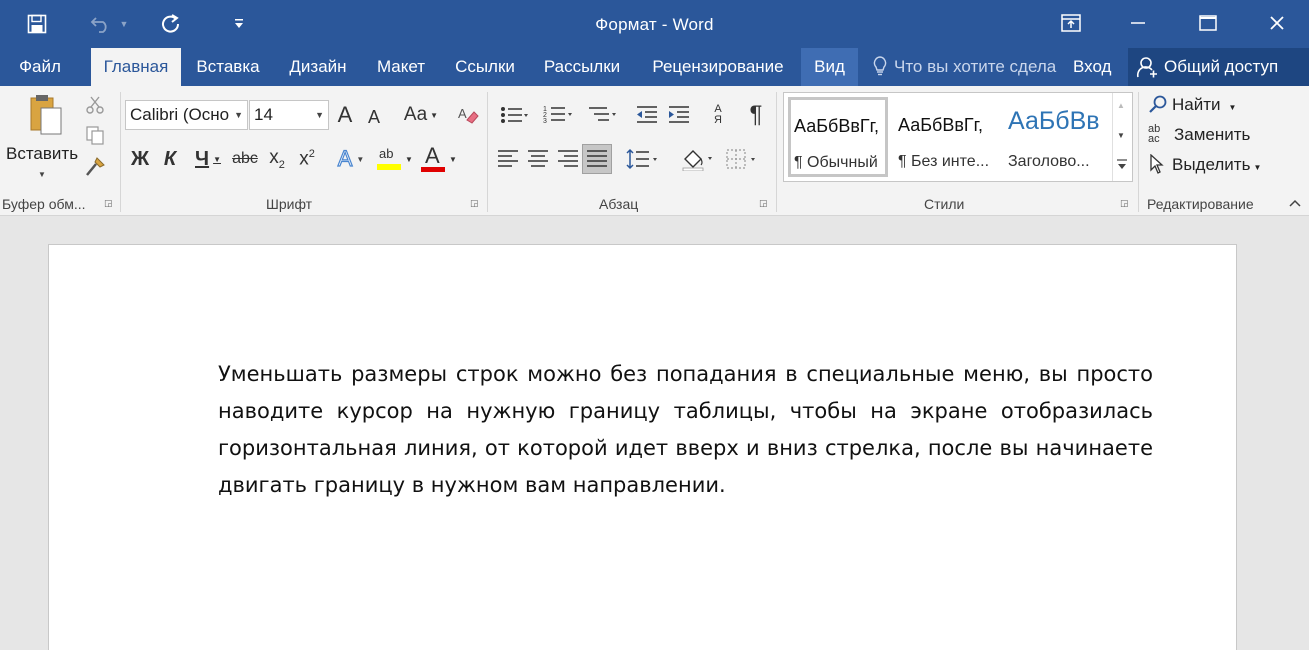  I want to click on paste-dropdown: ▼, so click(42, 174).